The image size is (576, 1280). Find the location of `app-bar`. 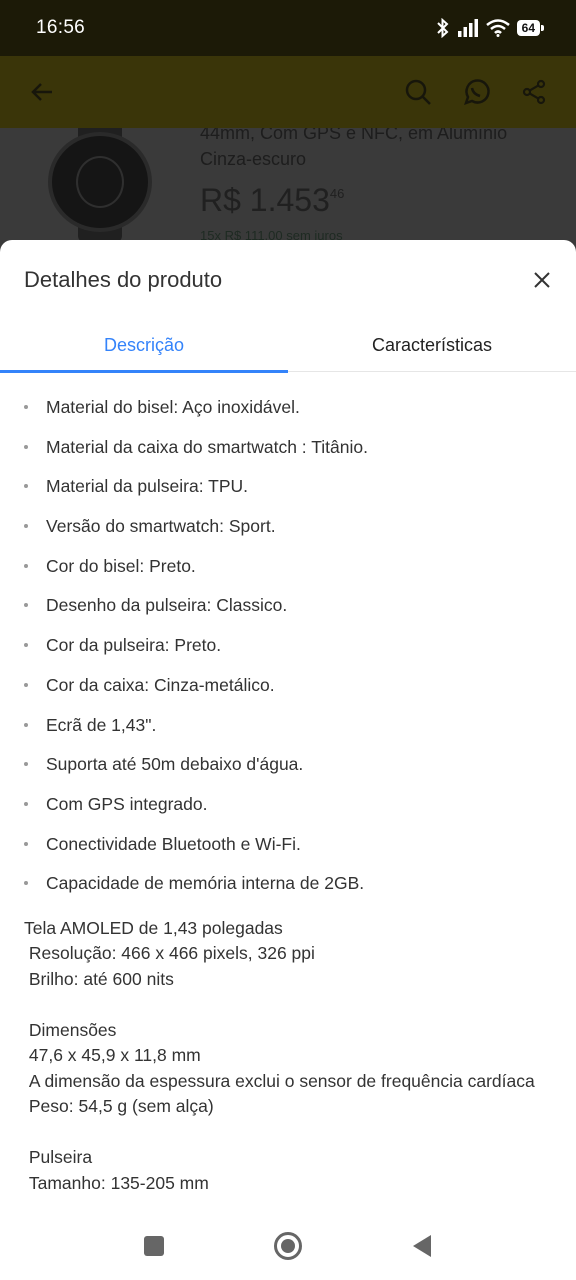

app-bar is located at coordinates (288, 92).